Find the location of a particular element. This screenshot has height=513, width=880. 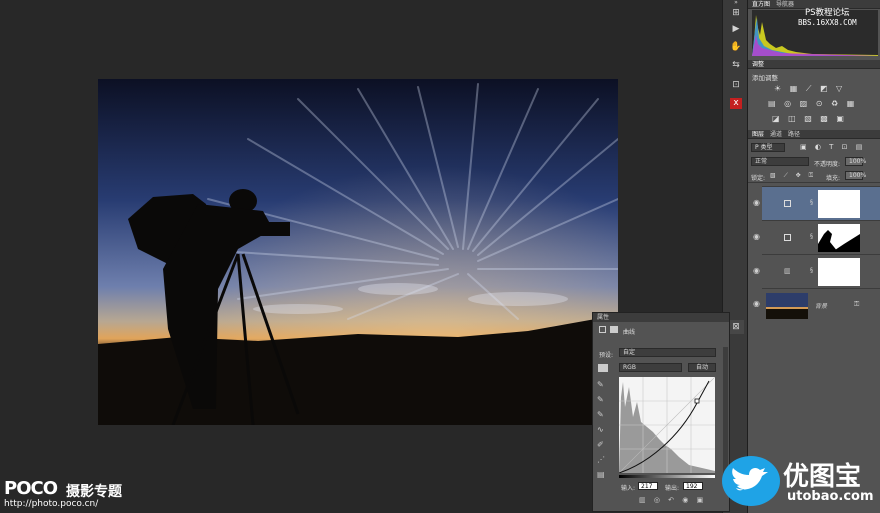

adjustment-icons-row-3: ◪ ◫ ▧ ▩ ▣ is located at coordinates (809, 119).